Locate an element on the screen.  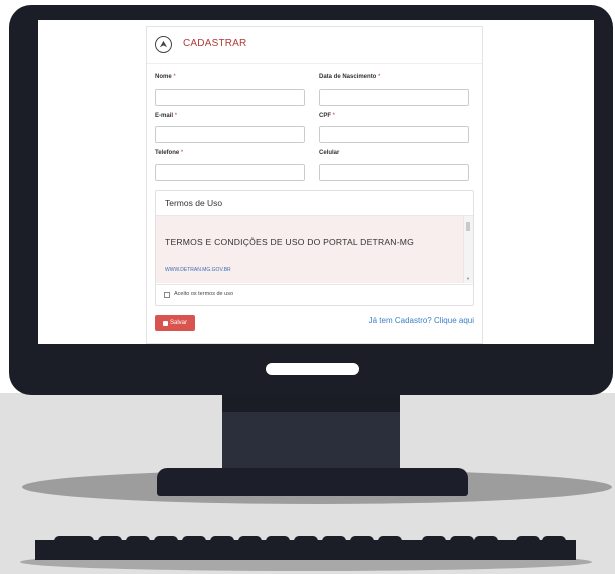
accept-terms-label: Aceito os termos de uso is located at coordinates (204, 294).